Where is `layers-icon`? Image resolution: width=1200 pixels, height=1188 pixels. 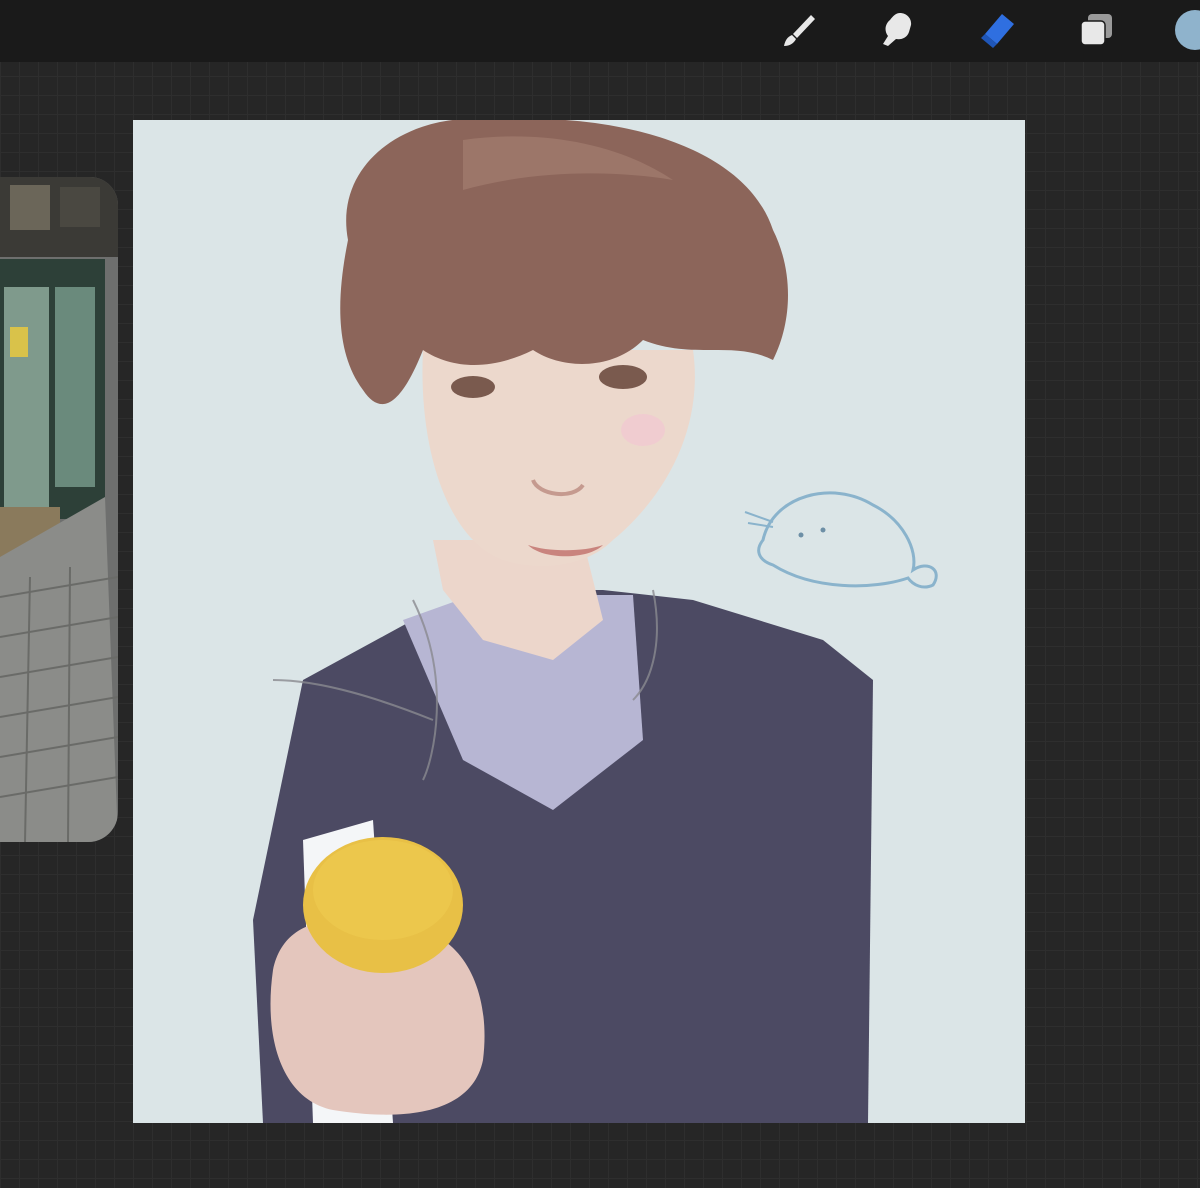 layers-icon is located at coordinates (1096, 30).